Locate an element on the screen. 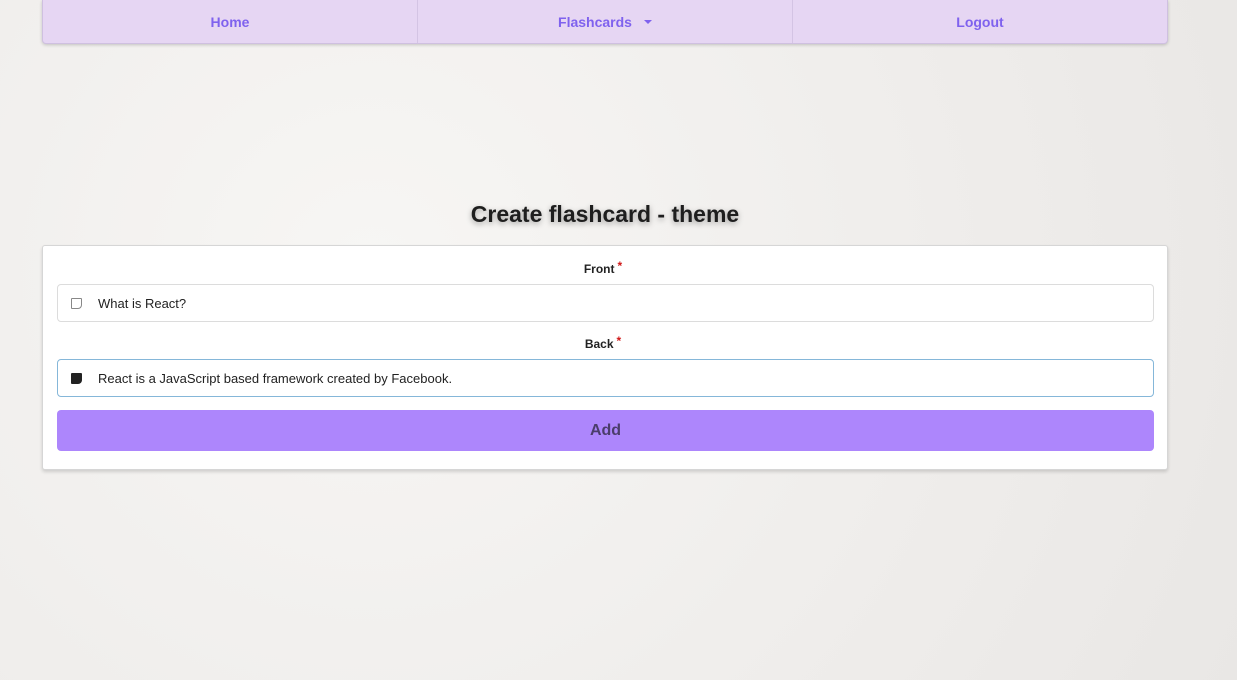 Image resolution: width=1237 pixels, height=680 pixels. caret-down-icon is located at coordinates (647, 21).